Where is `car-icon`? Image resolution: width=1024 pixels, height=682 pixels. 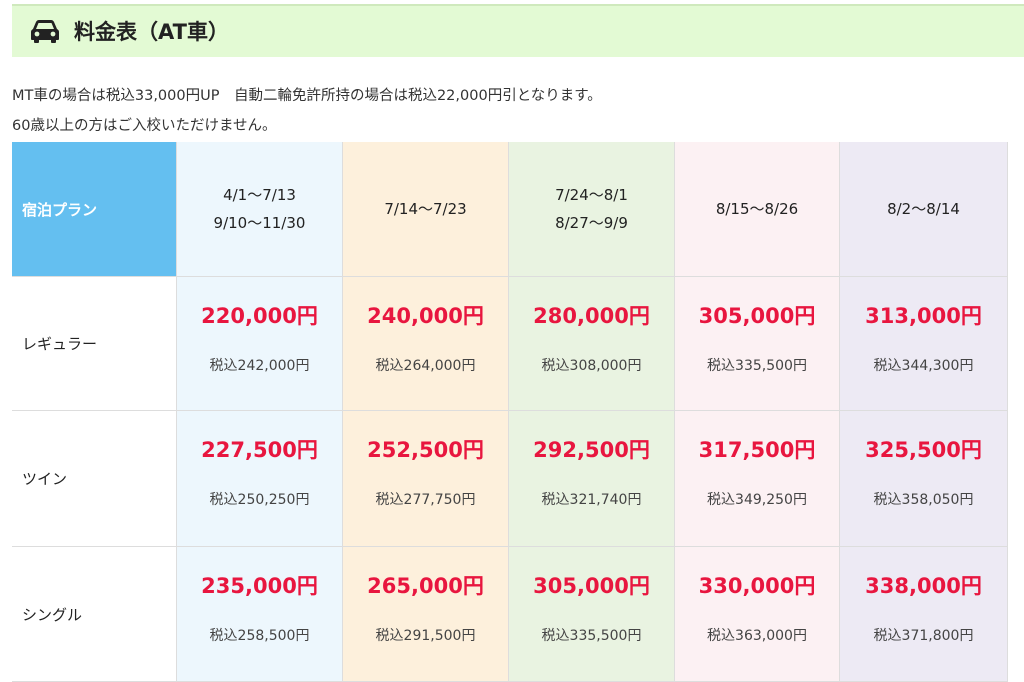 car-icon is located at coordinates (45, 31).